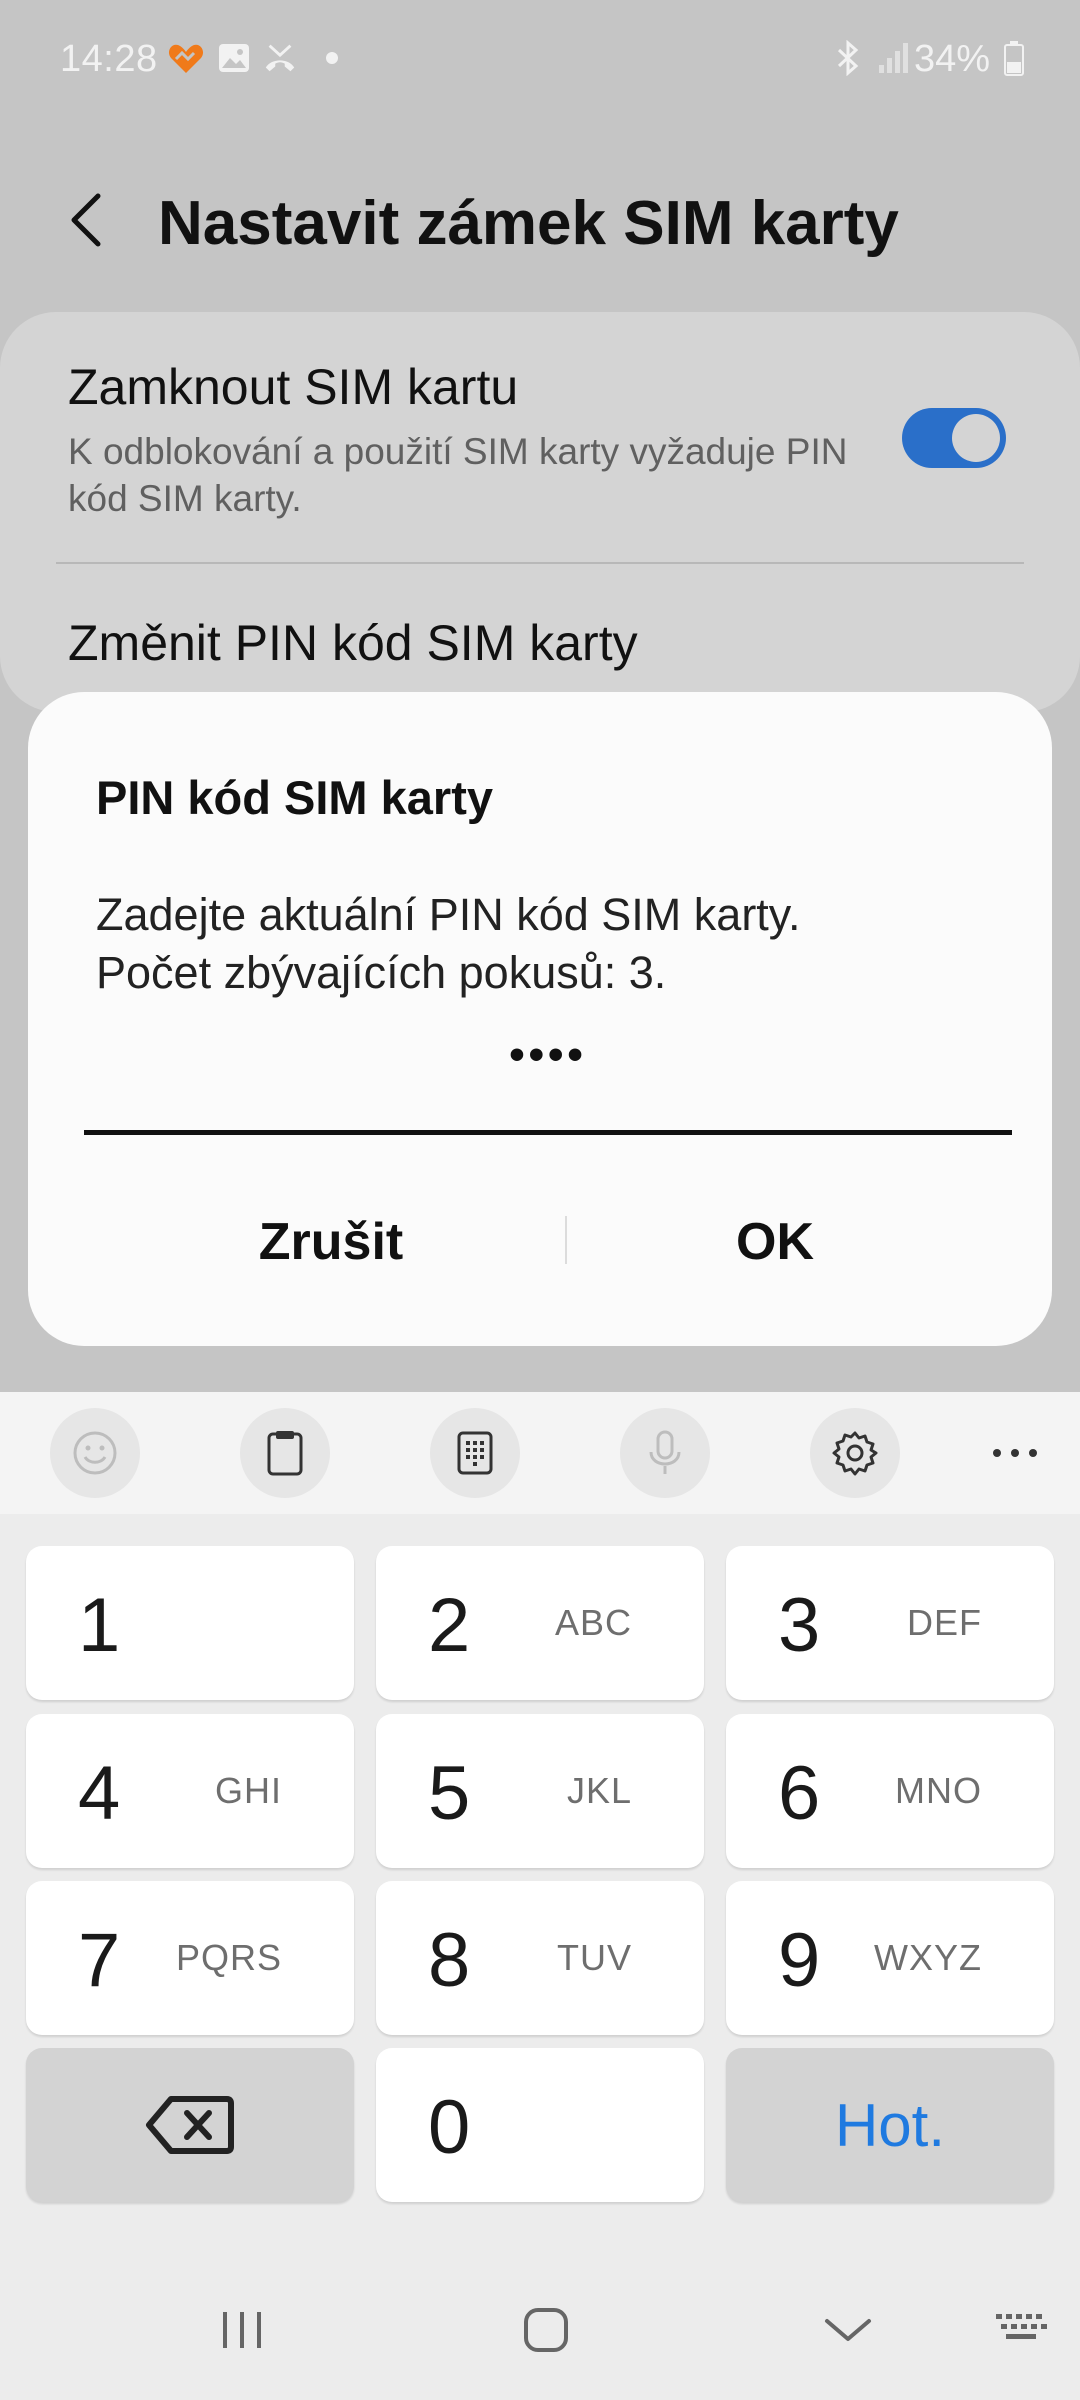 The width and height of the screenshot is (1080, 2400). I want to click on pin-input-underline, so click(548, 1132).